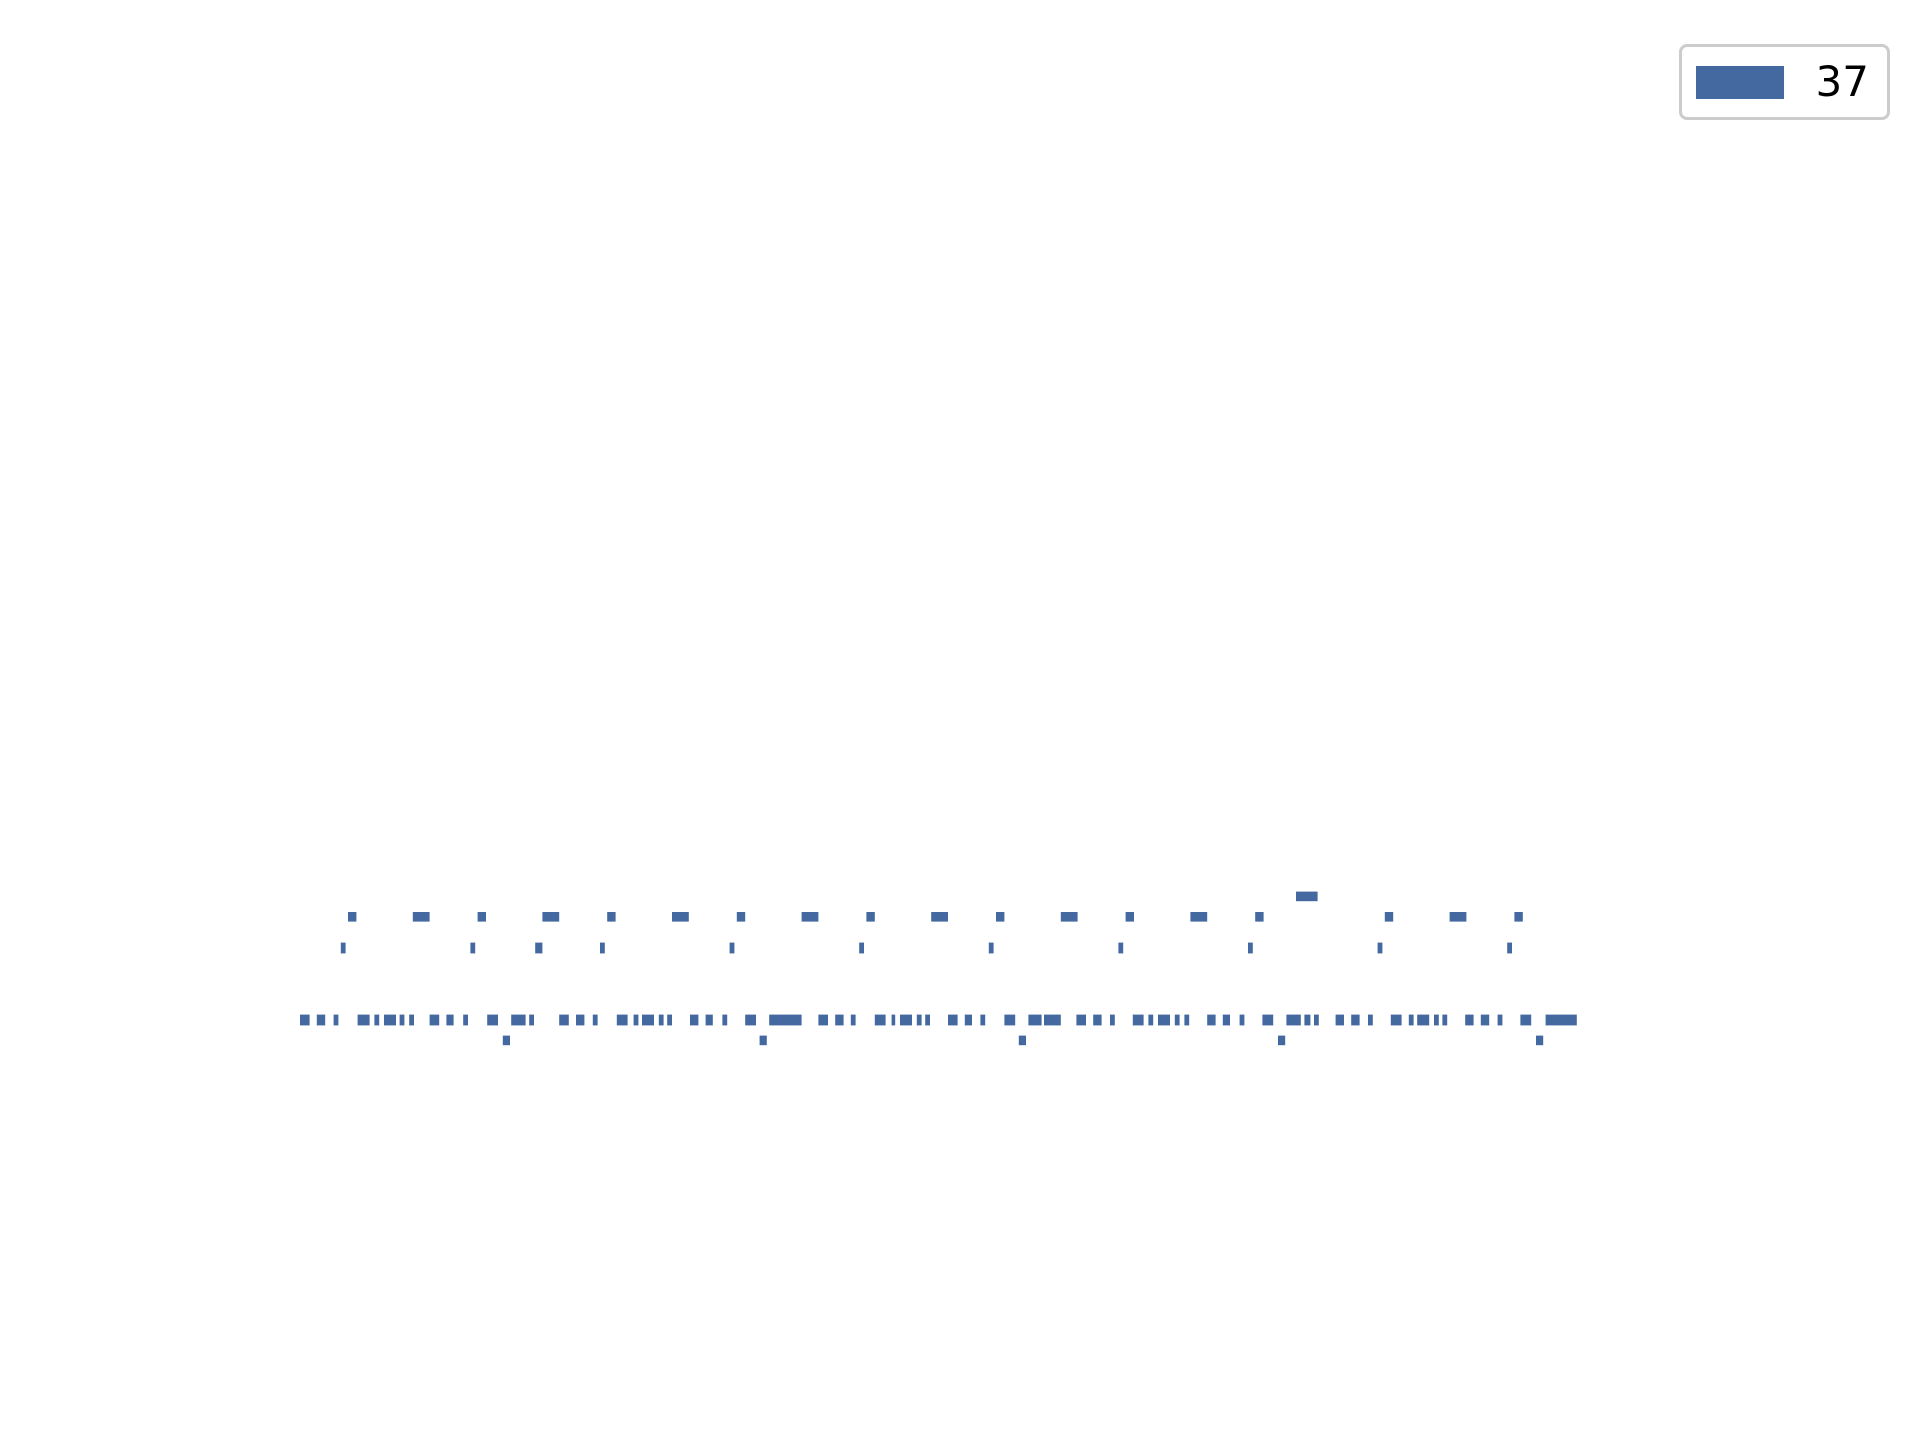 Image resolution: width=1920 pixels, height=1440 pixels. I want to click on legend-swatch, so click(1739, 82).